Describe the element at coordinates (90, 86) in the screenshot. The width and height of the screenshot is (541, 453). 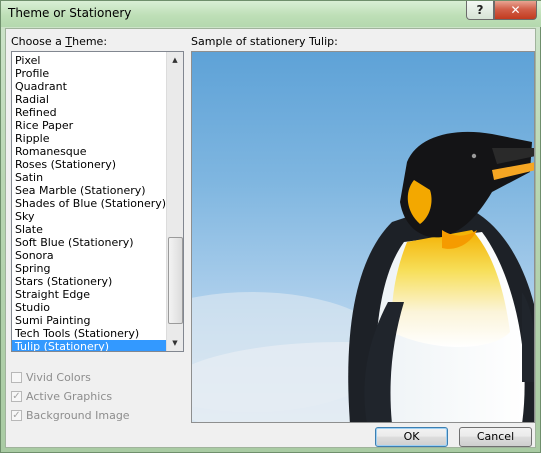
I see `theme-list-item: Quadrant` at that location.